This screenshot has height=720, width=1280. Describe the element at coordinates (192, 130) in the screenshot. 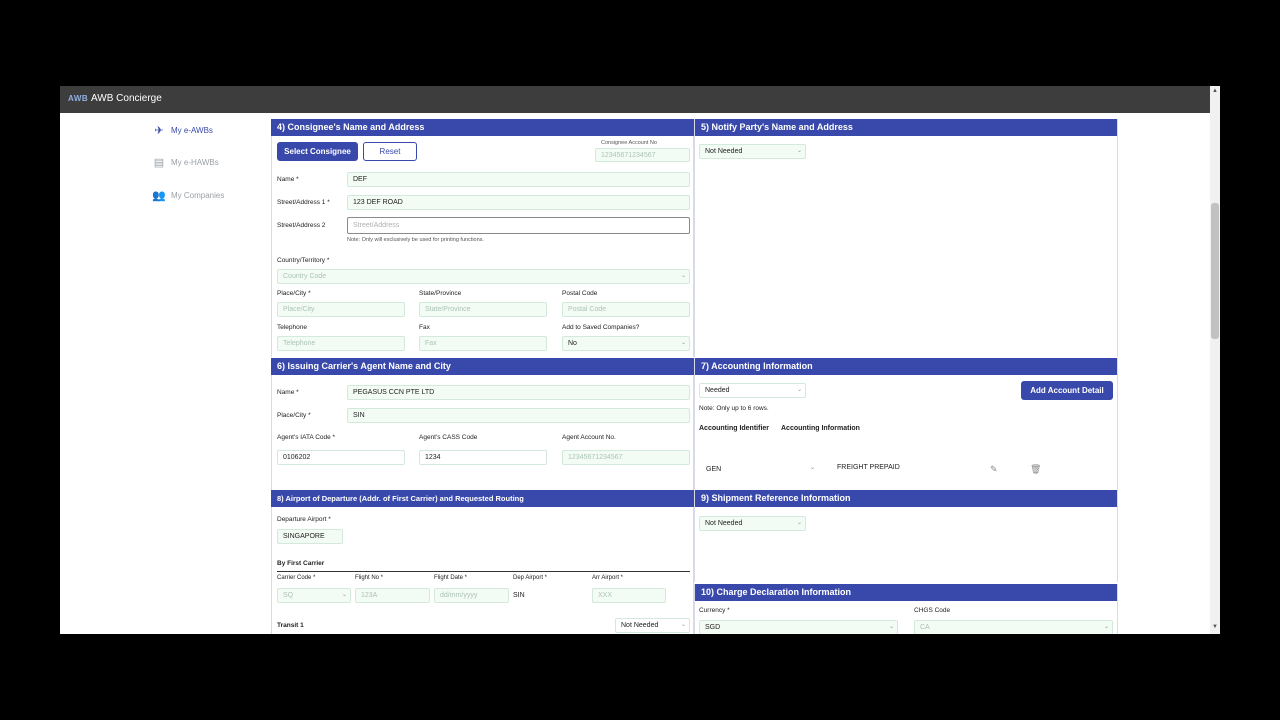

I see `sidebar-item-label: My e-AWBs` at that location.